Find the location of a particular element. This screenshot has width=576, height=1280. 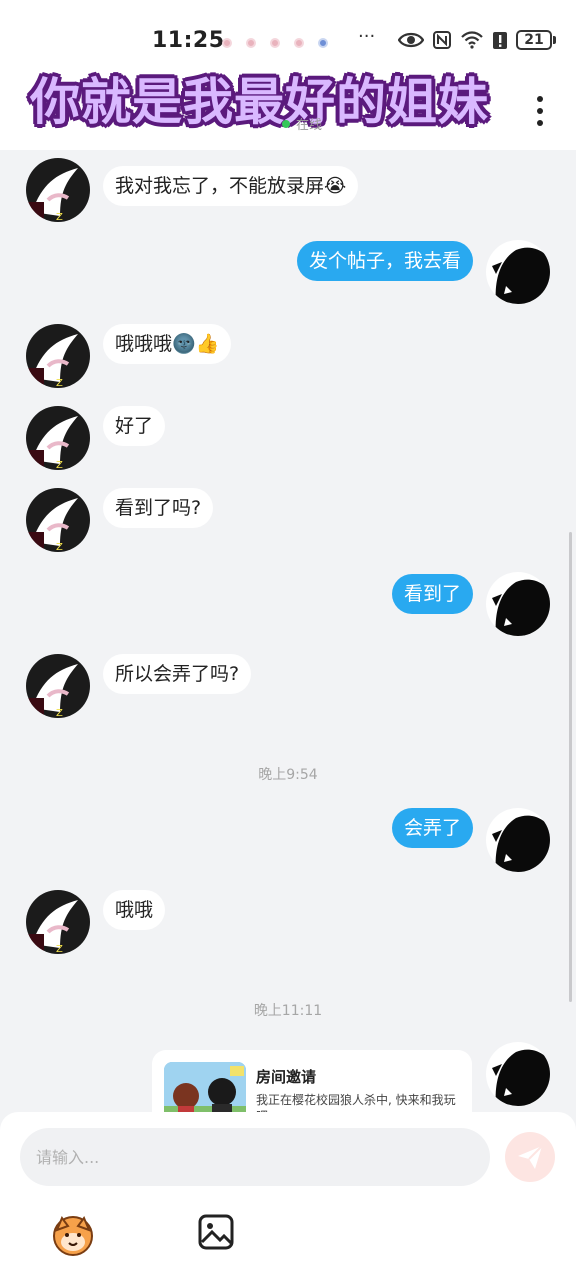

battery-level: 21 is located at coordinates (534, 40).